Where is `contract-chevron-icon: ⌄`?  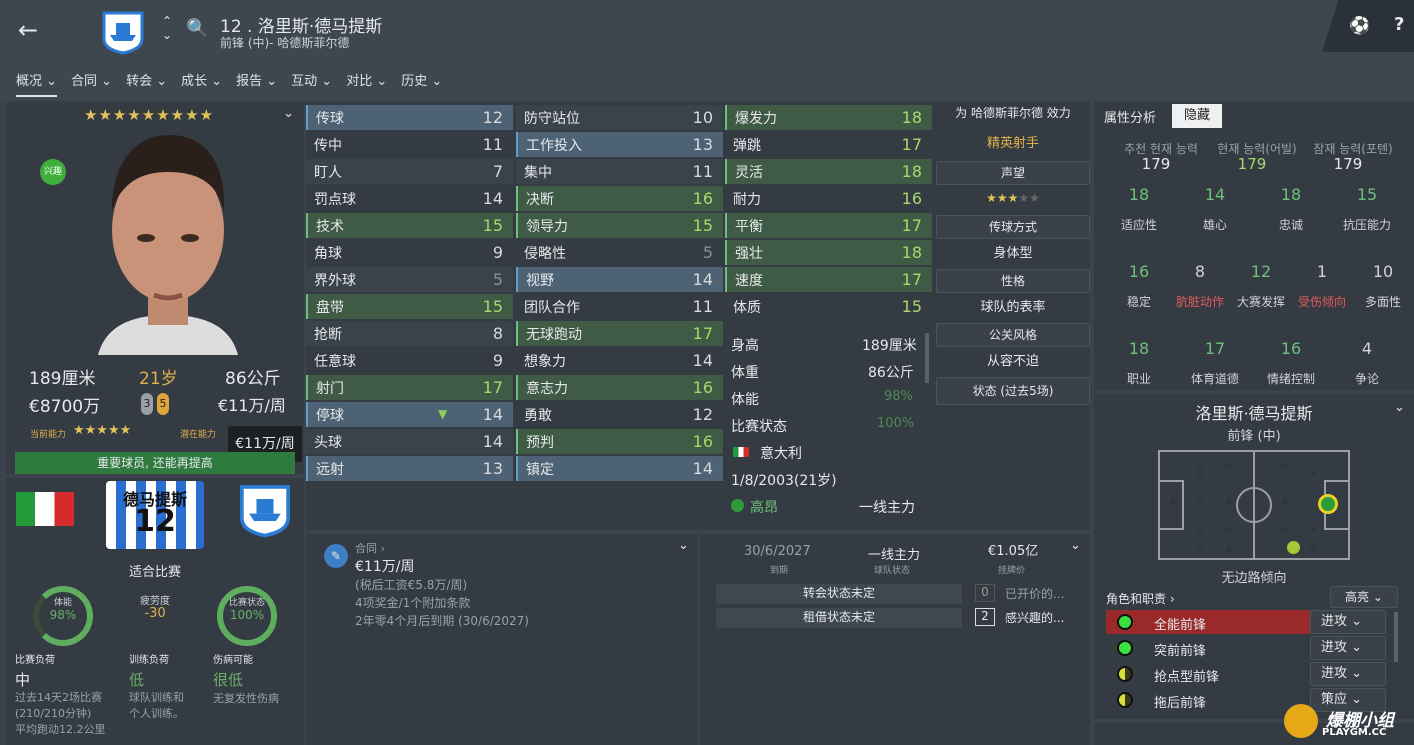 contract-chevron-icon: ⌄ is located at coordinates (683, 545).